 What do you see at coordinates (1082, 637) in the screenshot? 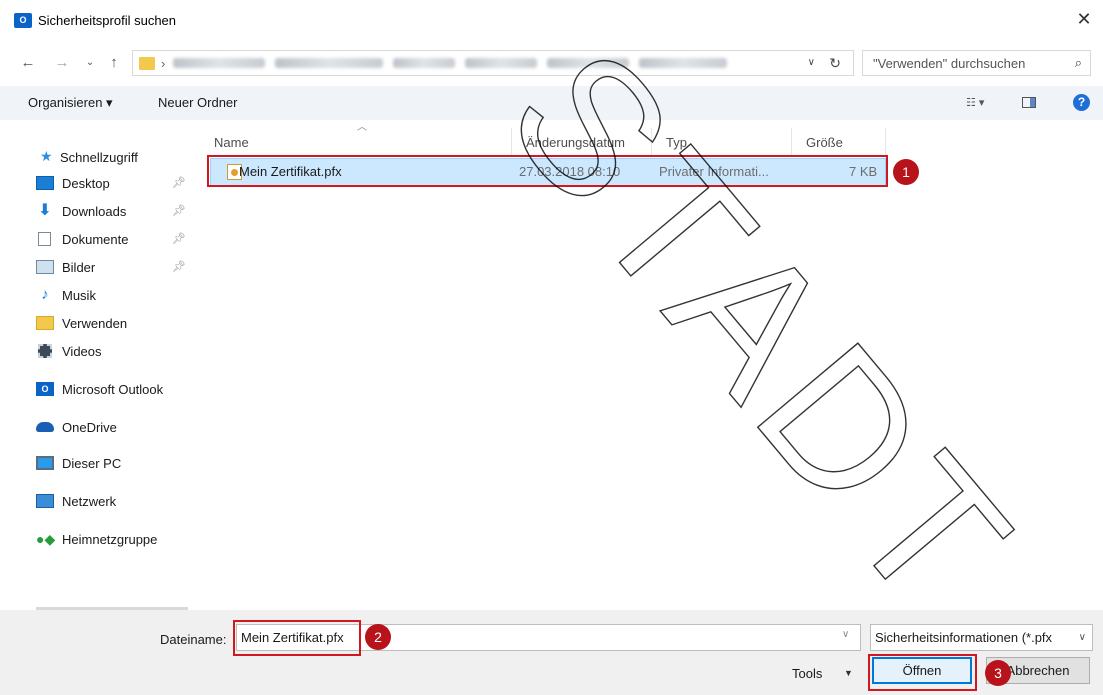
I see `chevron-down-icon: ∨` at bounding box center [1082, 637].